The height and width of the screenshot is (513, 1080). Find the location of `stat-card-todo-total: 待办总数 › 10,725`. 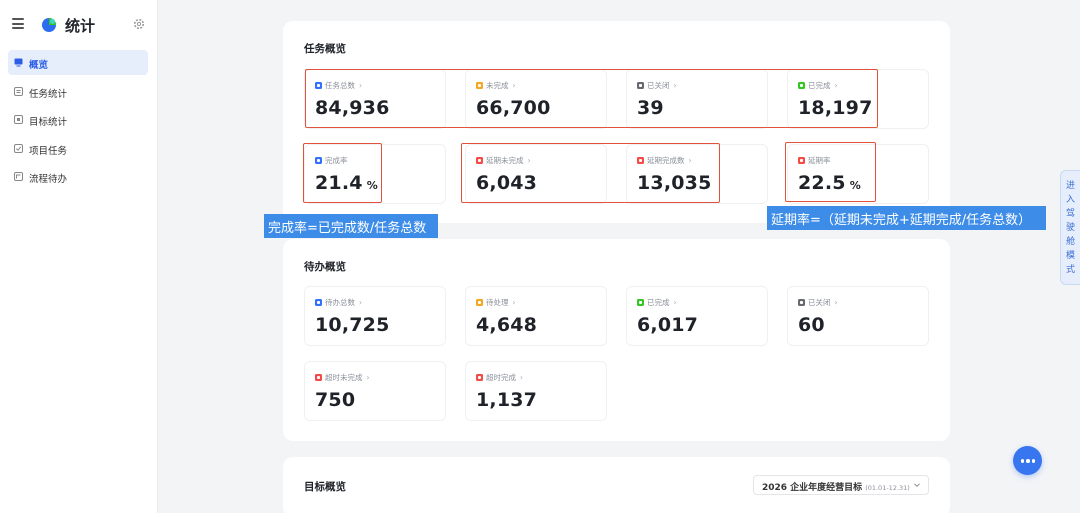

stat-card-todo-total: 待办总数 › 10,725 is located at coordinates (375, 316).